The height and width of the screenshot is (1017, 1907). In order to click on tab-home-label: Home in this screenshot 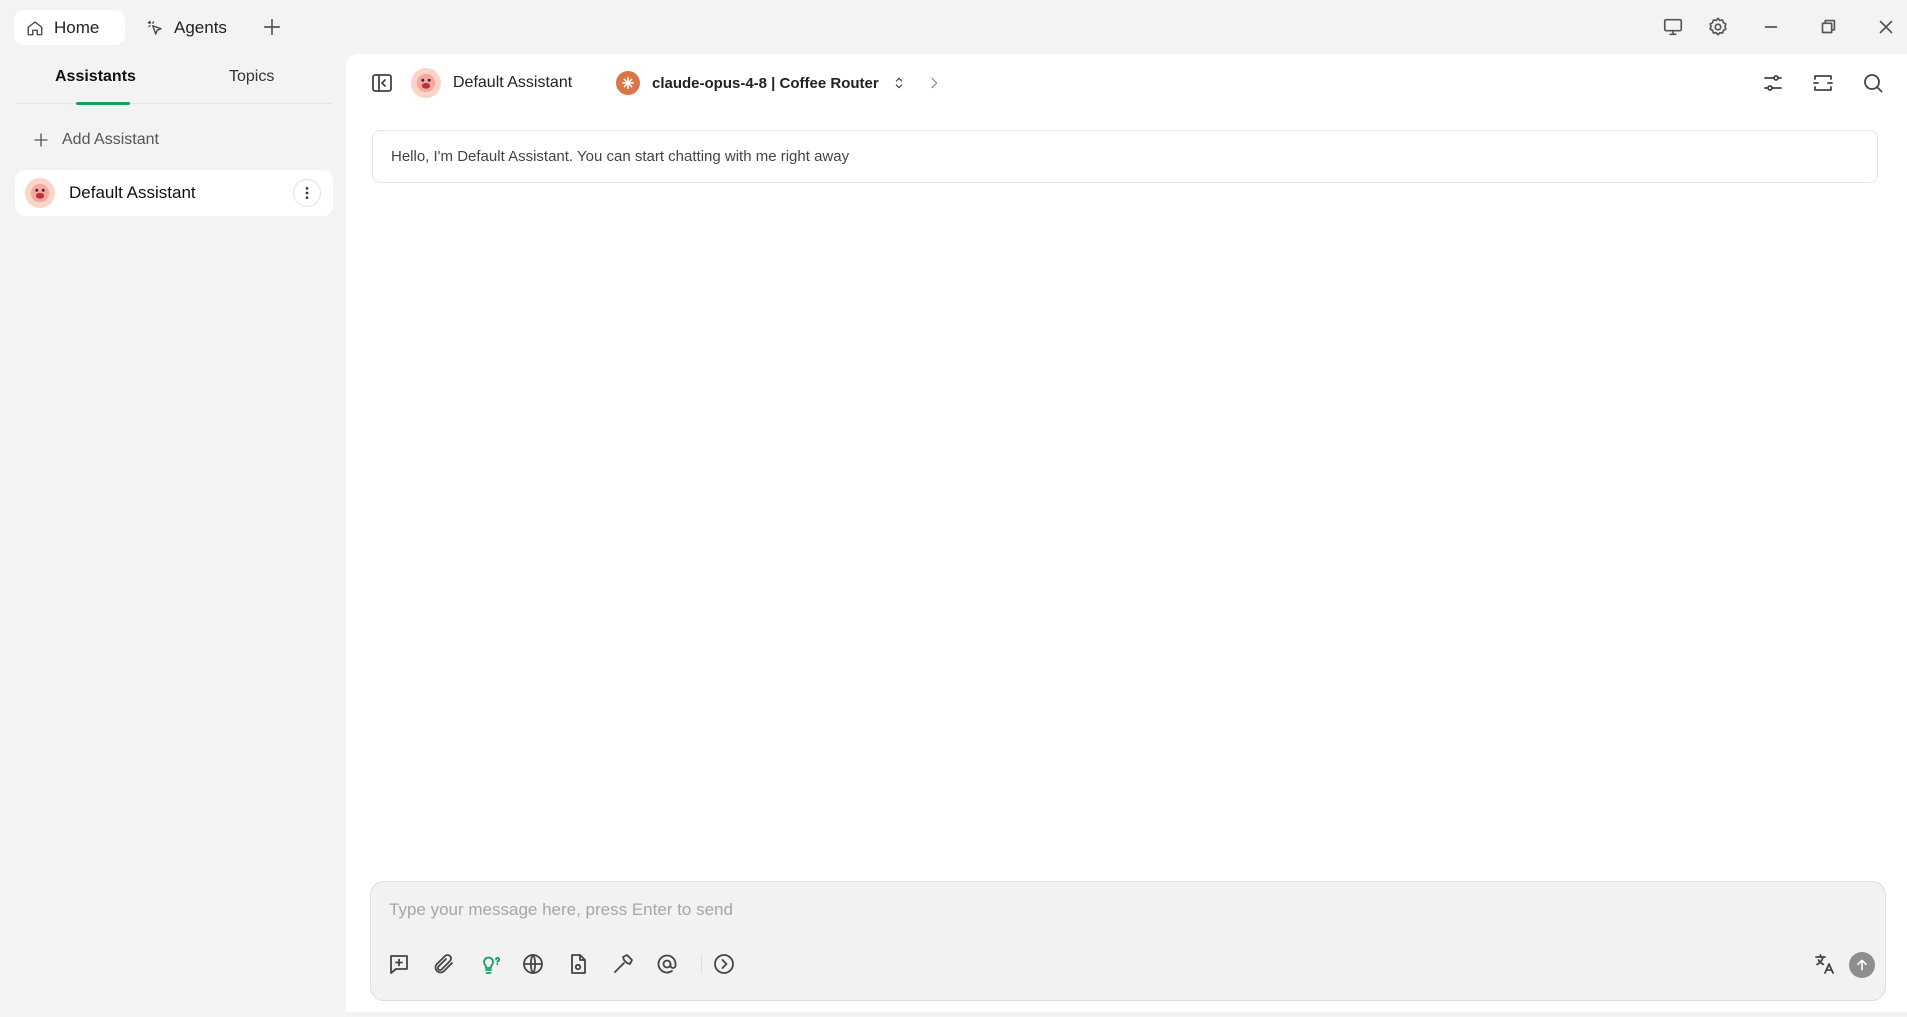, I will do `click(77, 27)`.